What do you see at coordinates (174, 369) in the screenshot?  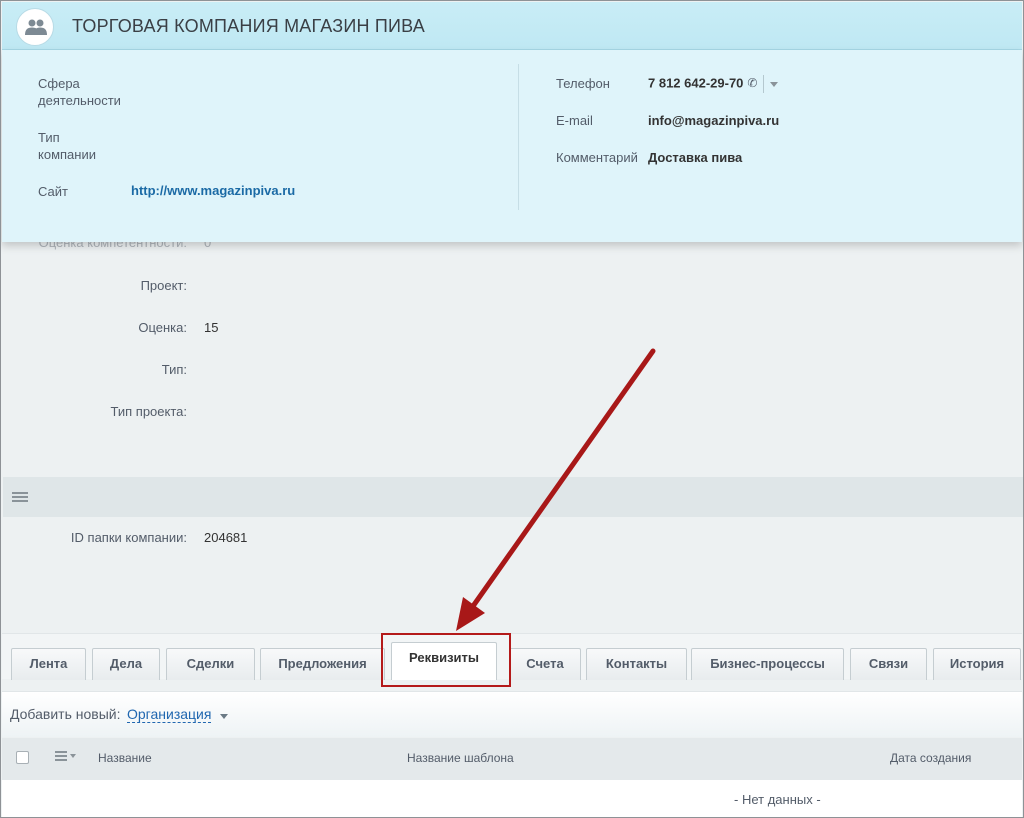 I see `field-label: Тип:` at bounding box center [174, 369].